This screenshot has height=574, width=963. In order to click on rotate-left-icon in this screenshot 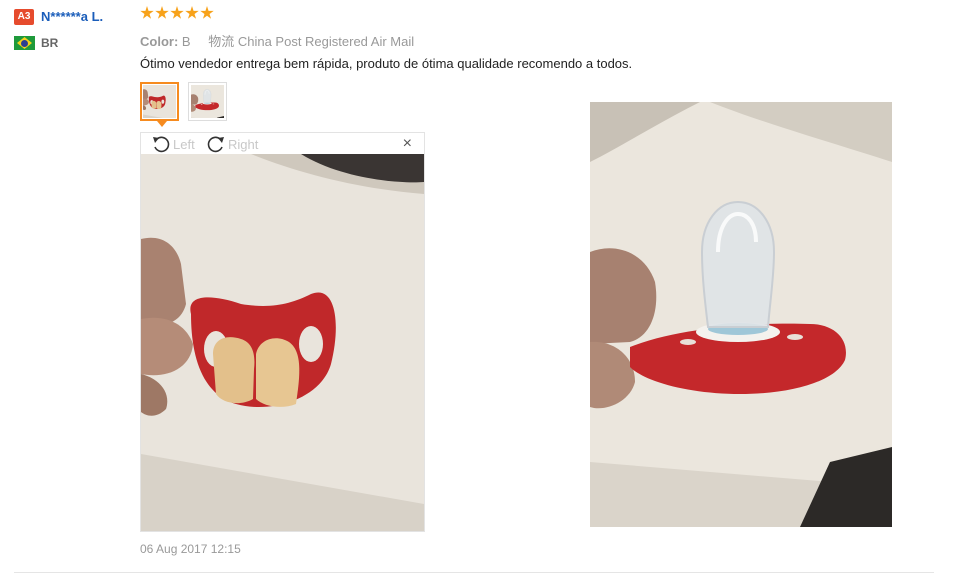, I will do `click(161, 144)`.